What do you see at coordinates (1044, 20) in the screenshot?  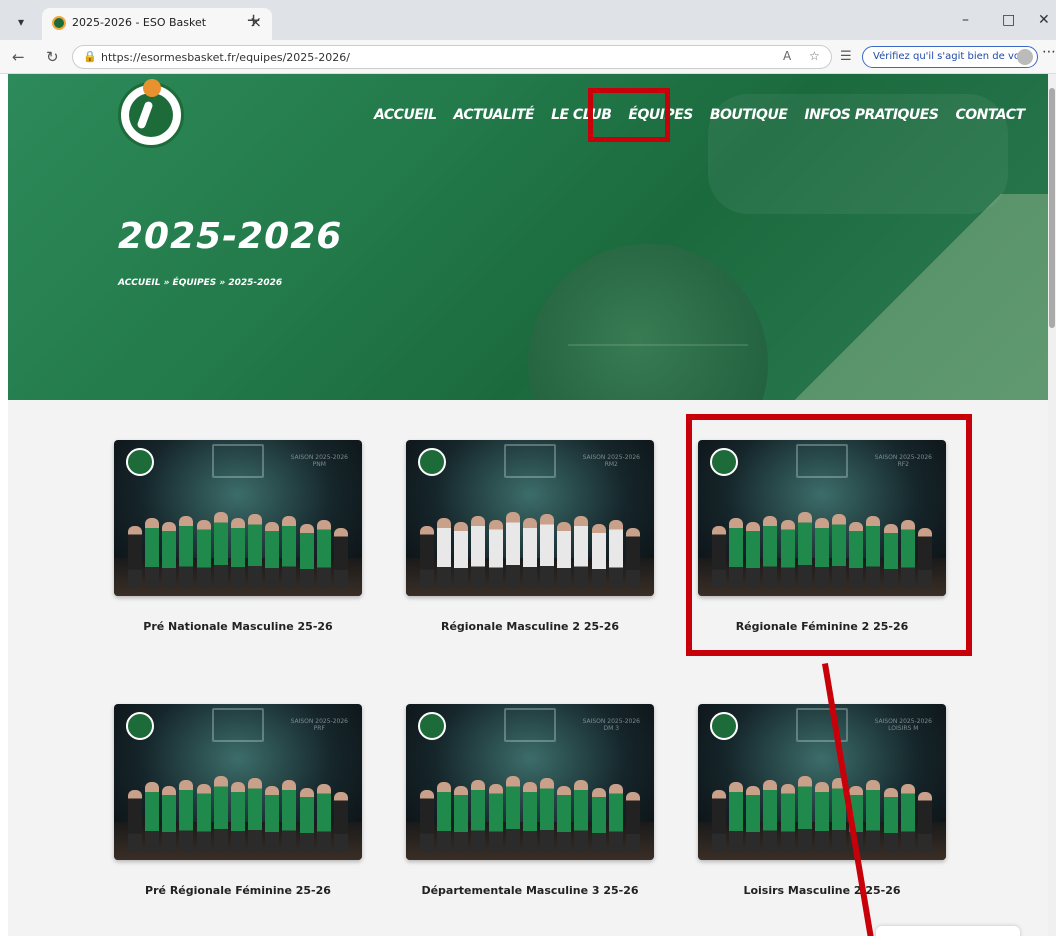 I see `close-icon: ✕` at bounding box center [1044, 20].